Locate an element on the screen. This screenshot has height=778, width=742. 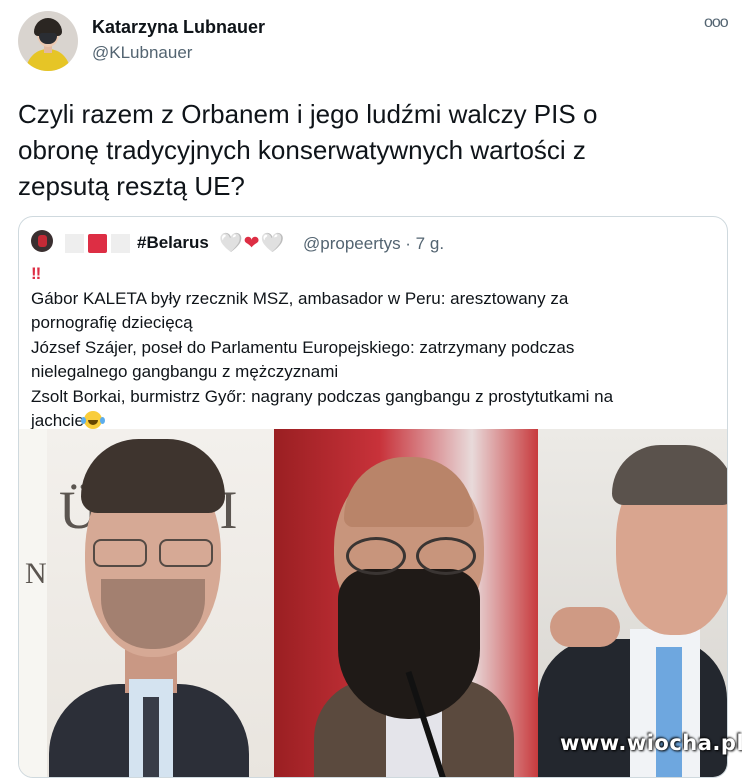
author-avatar is located at coordinates (48, 41).